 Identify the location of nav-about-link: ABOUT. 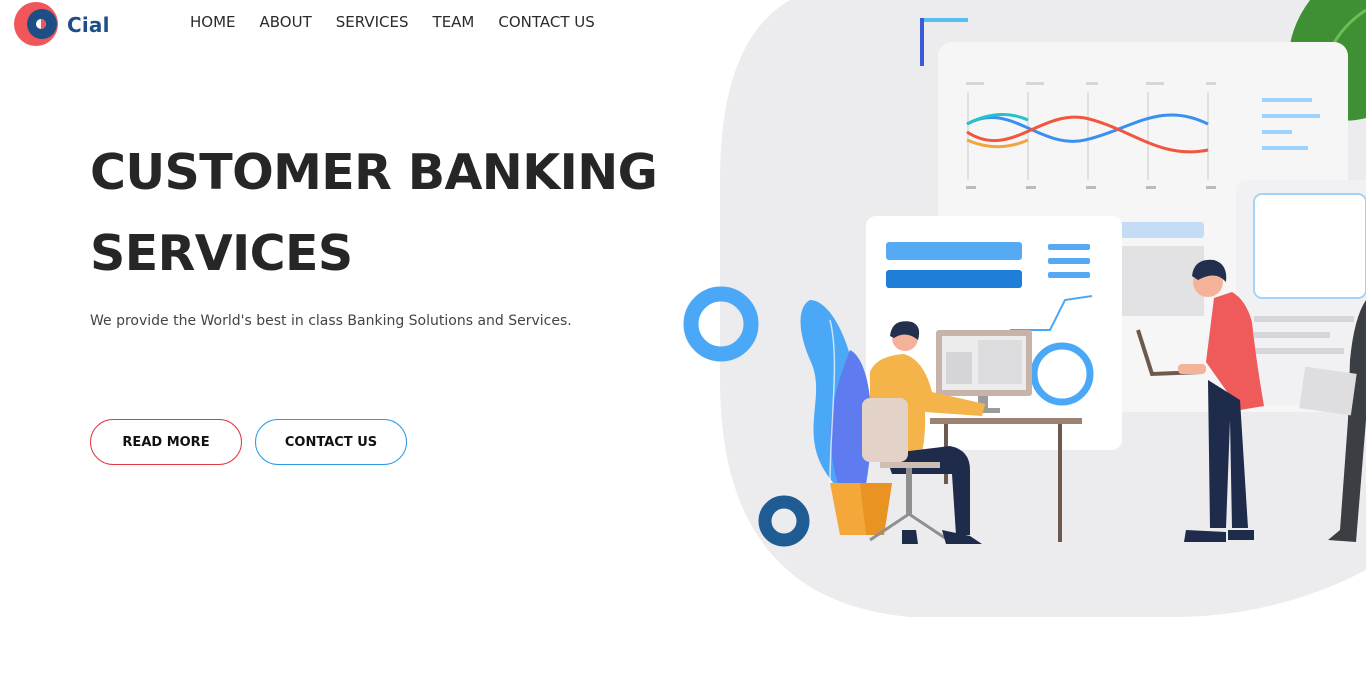
(286, 22).